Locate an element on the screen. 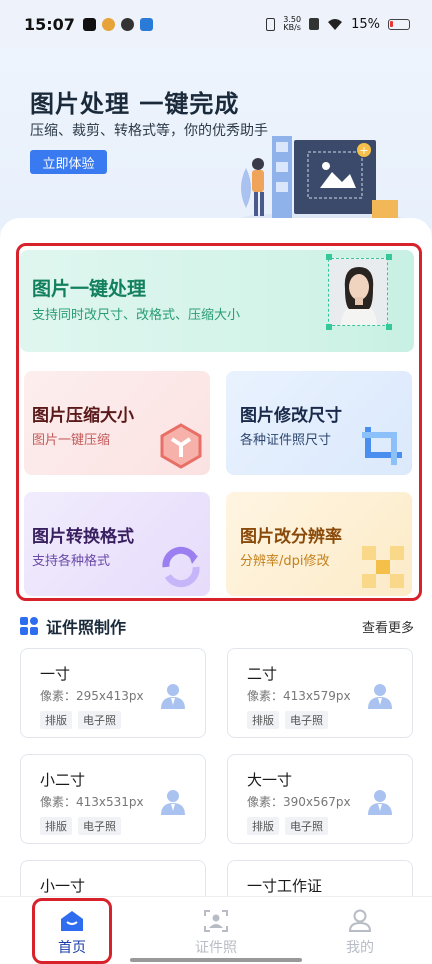 This screenshot has height=964, width=432. id-card-pixels: 像素：390x567px is located at coordinates (299, 802).